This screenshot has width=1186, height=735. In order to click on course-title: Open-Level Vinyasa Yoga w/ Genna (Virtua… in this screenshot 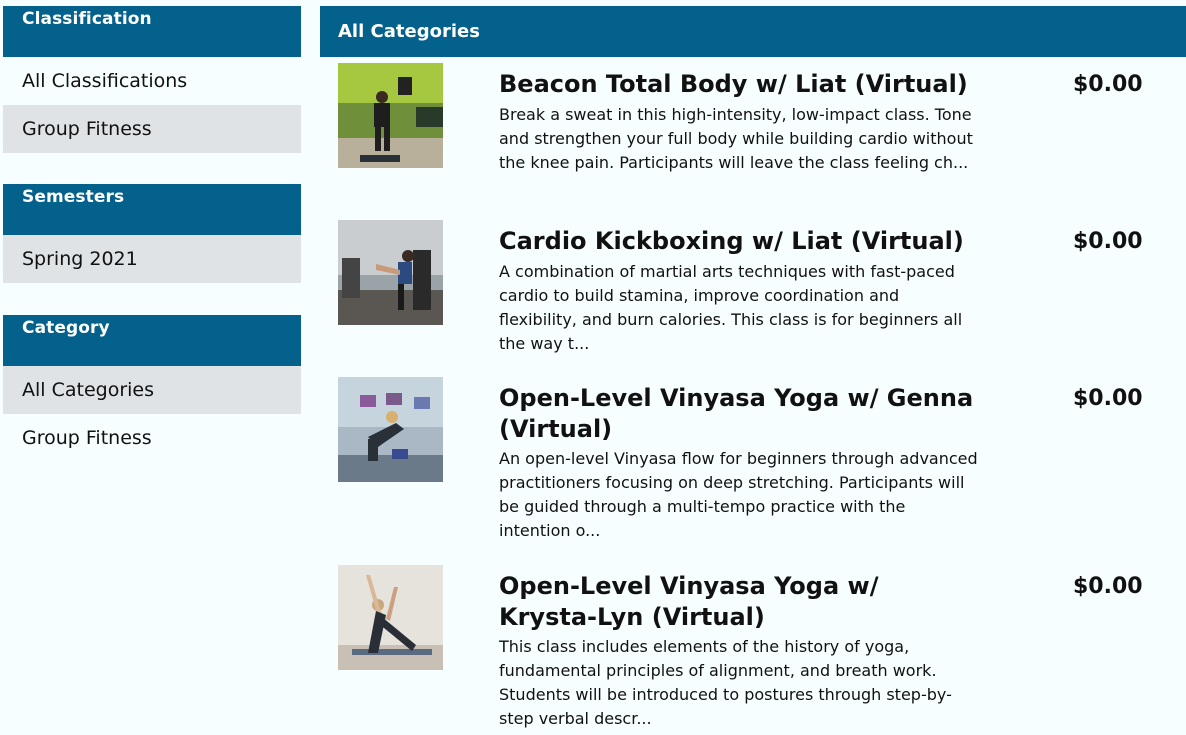, I will do `click(739, 414)`.